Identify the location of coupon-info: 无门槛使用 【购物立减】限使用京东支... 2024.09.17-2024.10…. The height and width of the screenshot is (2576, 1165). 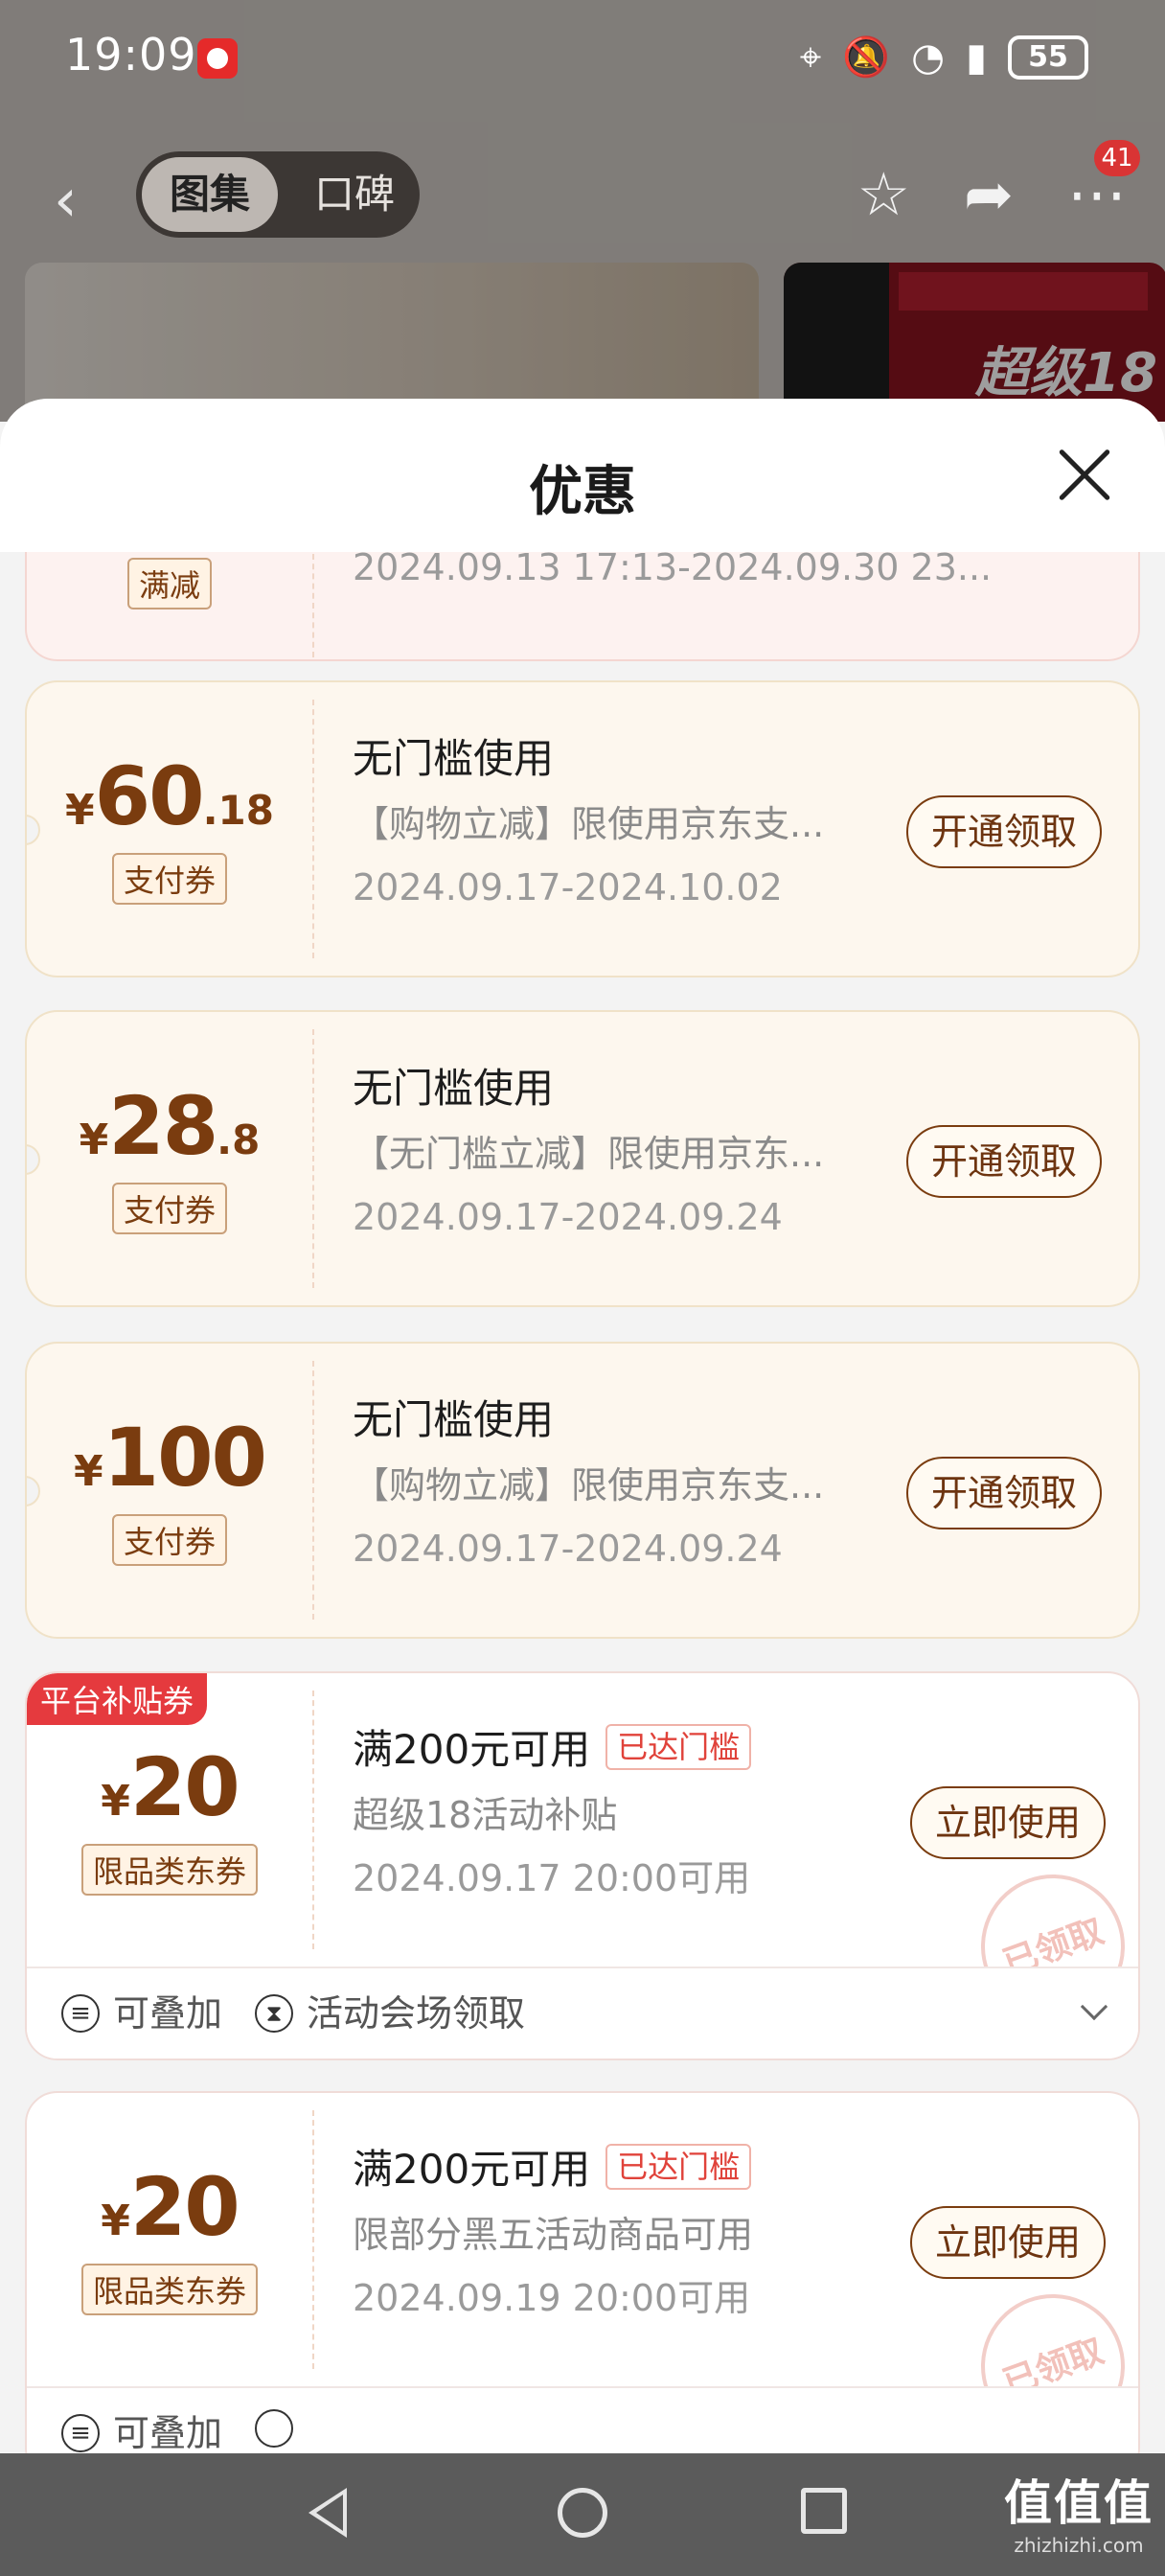
(631, 823).